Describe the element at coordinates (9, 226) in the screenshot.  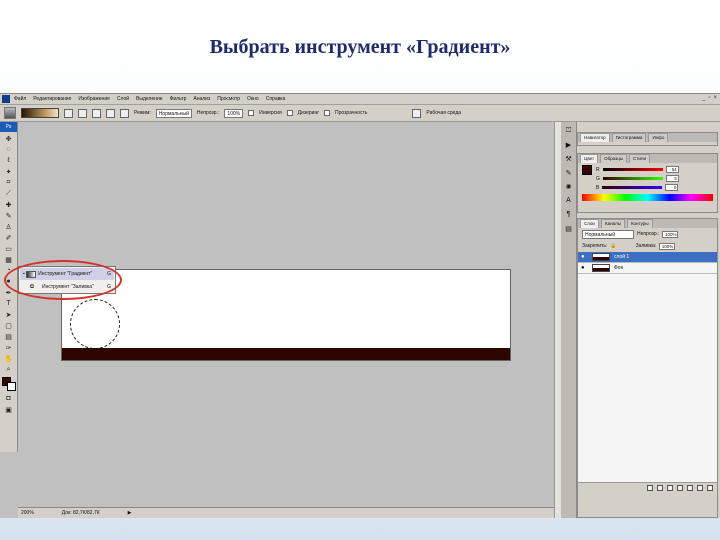
I see `clone-stamp-tool-icon: ♙` at that location.